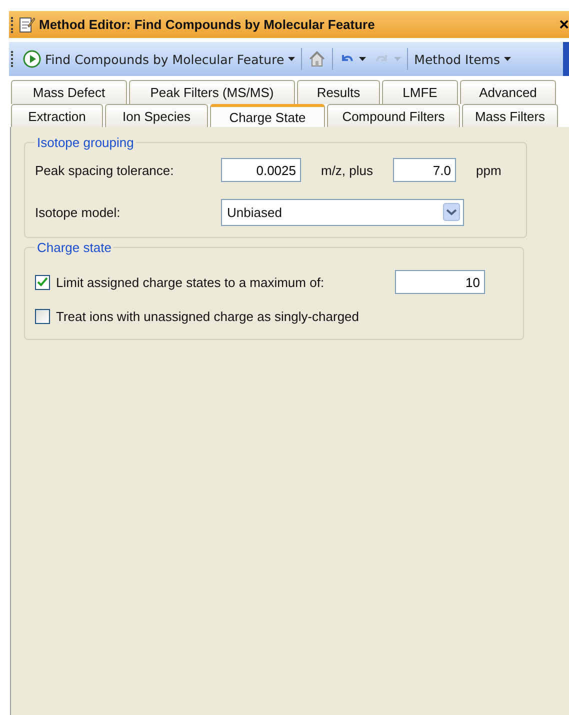 Image resolution: width=569 pixels, height=715 pixels. I want to click on tab: Peak Filters (MS/MS), so click(212, 92).